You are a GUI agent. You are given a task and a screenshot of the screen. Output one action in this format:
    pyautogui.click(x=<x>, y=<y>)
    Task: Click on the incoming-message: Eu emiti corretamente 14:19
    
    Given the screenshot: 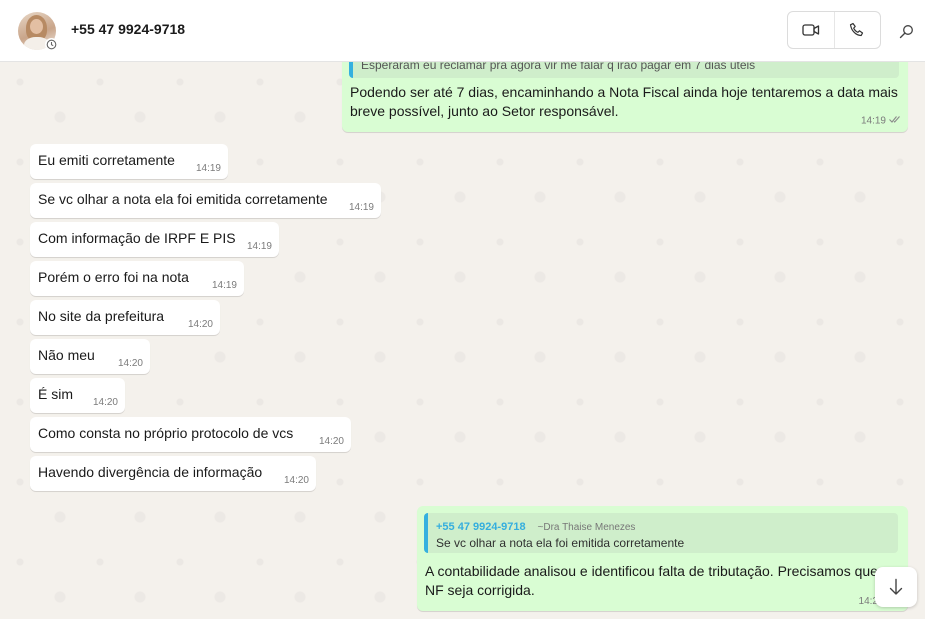 What is the action you would take?
    pyautogui.click(x=129, y=161)
    